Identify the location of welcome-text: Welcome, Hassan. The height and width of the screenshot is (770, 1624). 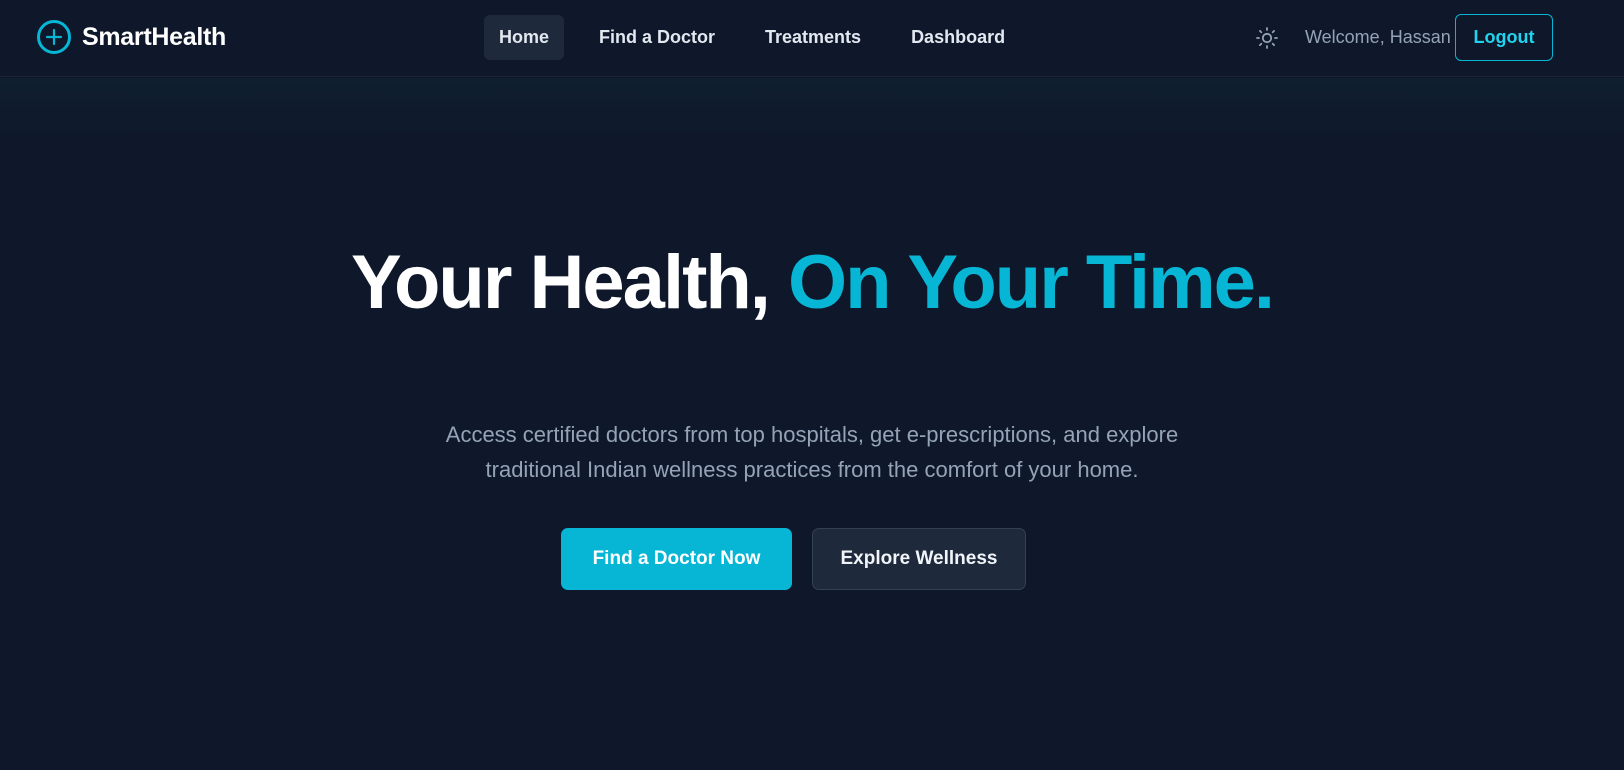
(1378, 37).